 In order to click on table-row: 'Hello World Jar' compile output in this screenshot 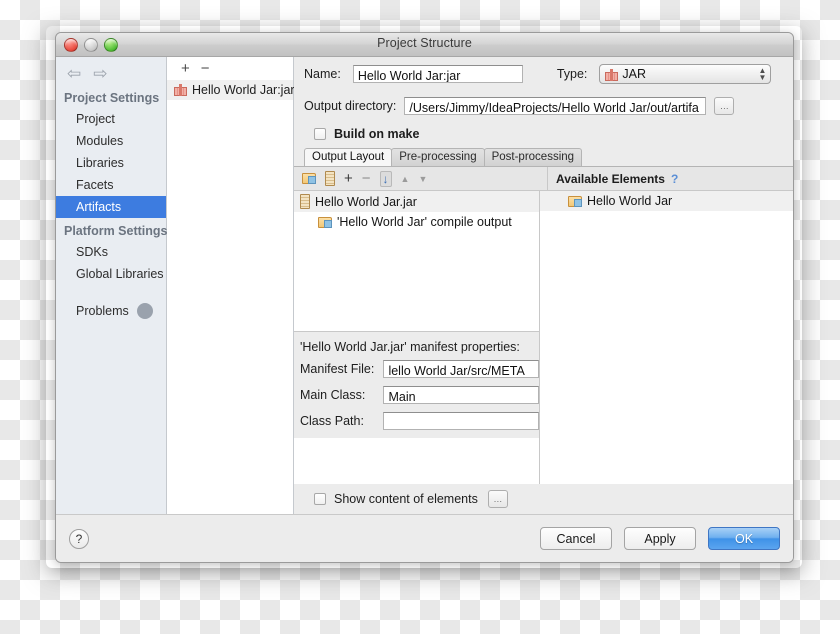, I will do `click(416, 222)`.